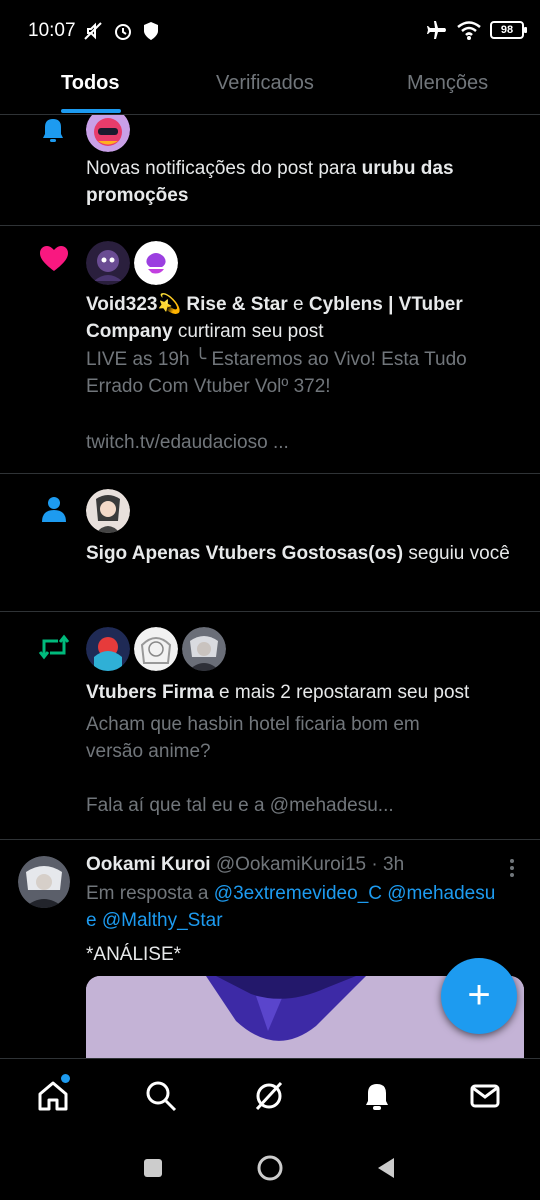 Image resolution: width=540 pixels, height=1200 pixels. What do you see at coordinates (90, 83) in the screenshot?
I see `tab-todos: Todos` at bounding box center [90, 83].